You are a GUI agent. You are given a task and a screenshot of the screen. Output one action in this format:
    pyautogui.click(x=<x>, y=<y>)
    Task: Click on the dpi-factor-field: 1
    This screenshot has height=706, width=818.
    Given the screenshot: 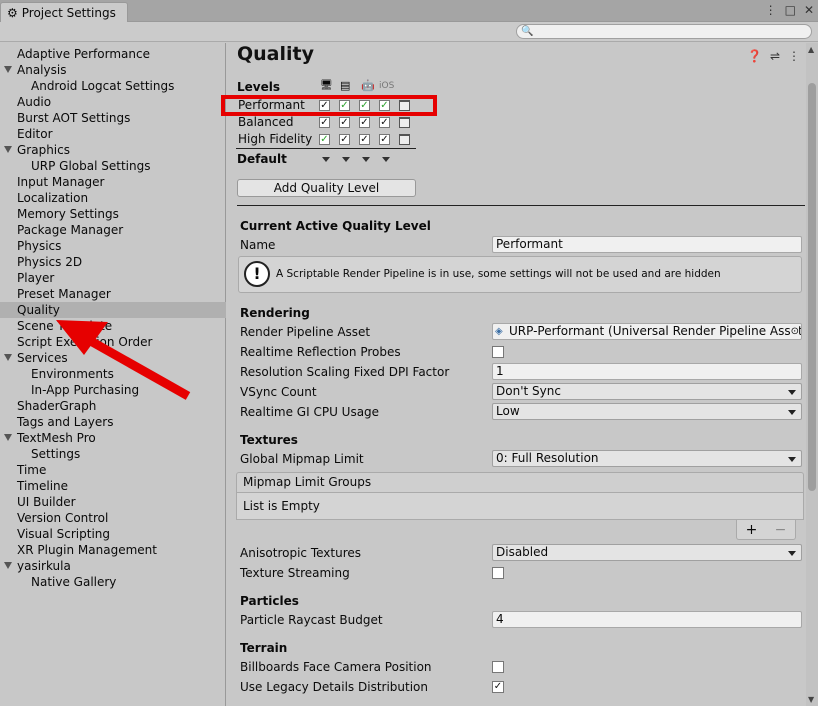 What is the action you would take?
    pyautogui.click(x=647, y=371)
    